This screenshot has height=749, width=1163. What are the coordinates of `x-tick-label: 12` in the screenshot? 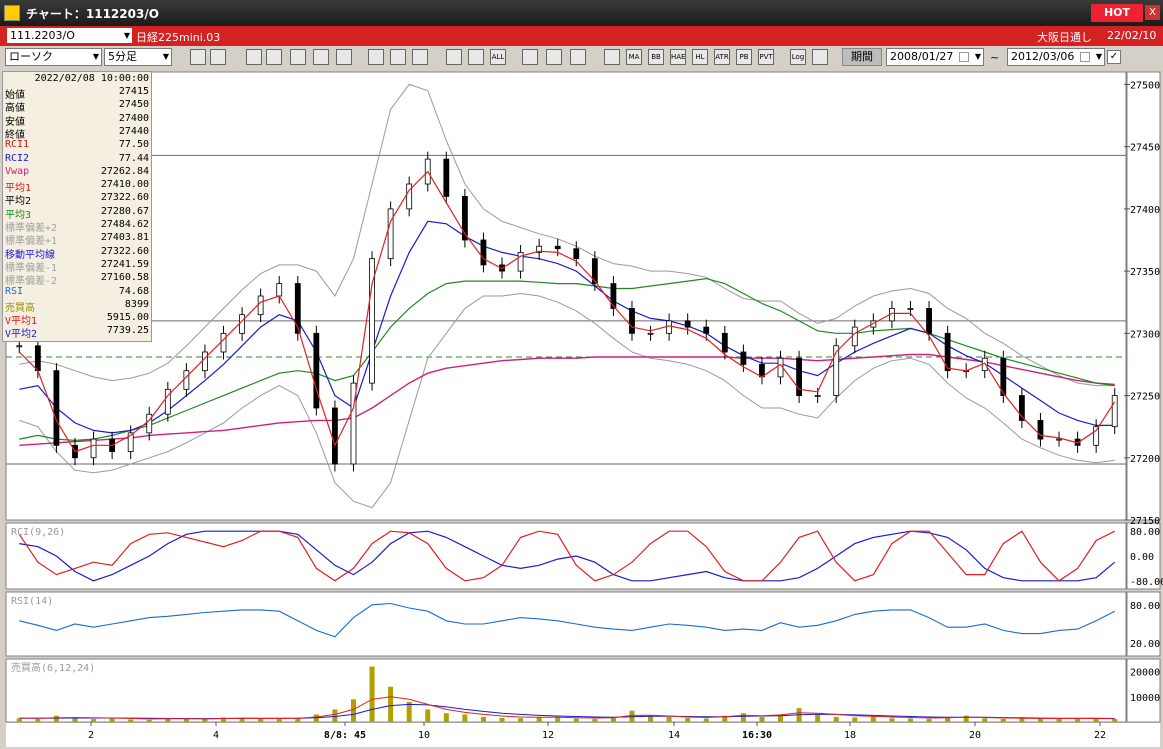 It's located at (548, 735).